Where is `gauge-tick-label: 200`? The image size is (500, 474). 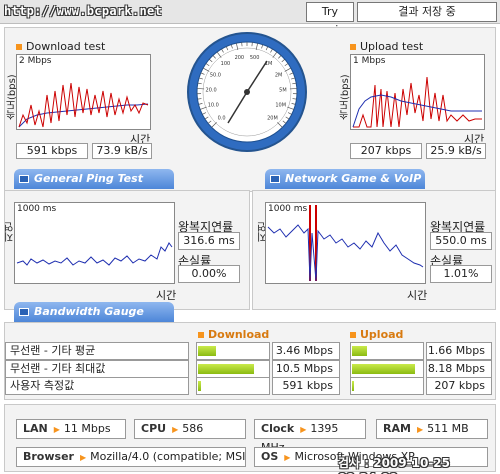 gauge-tick-label: 200 is located at coordinates (240, 58).